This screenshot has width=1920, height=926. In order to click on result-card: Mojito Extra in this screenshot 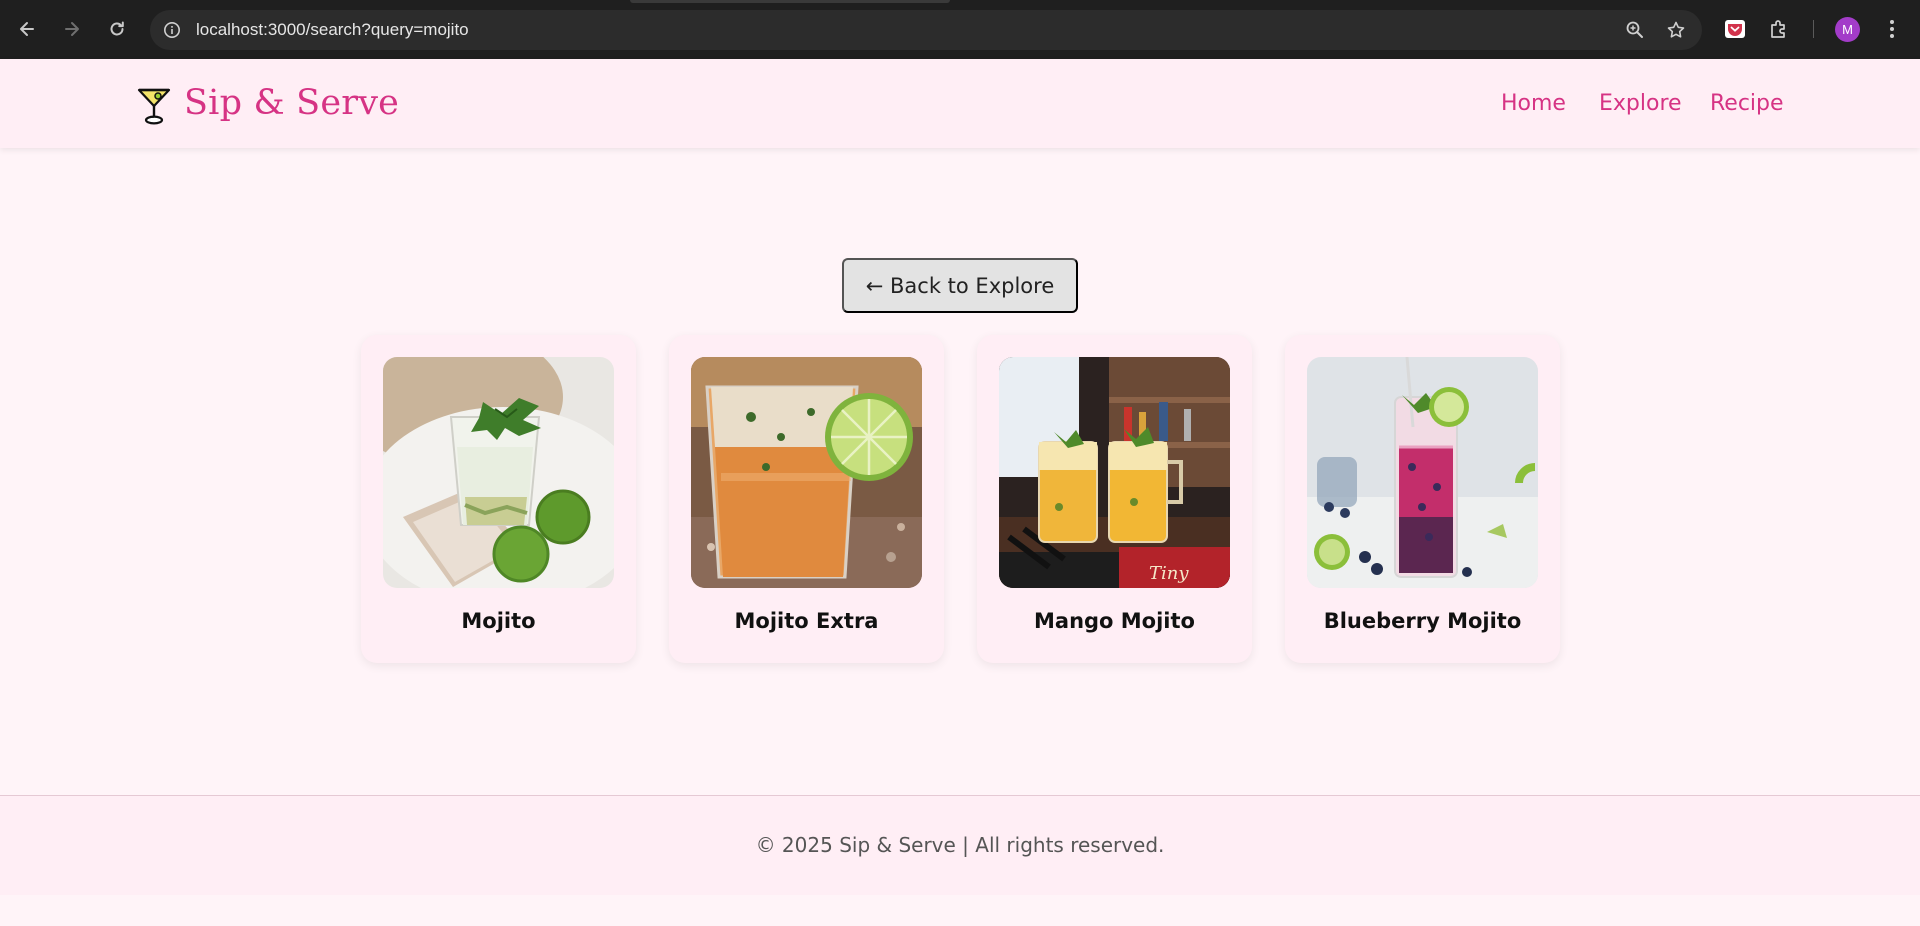, I will do `click(806, 499)`.